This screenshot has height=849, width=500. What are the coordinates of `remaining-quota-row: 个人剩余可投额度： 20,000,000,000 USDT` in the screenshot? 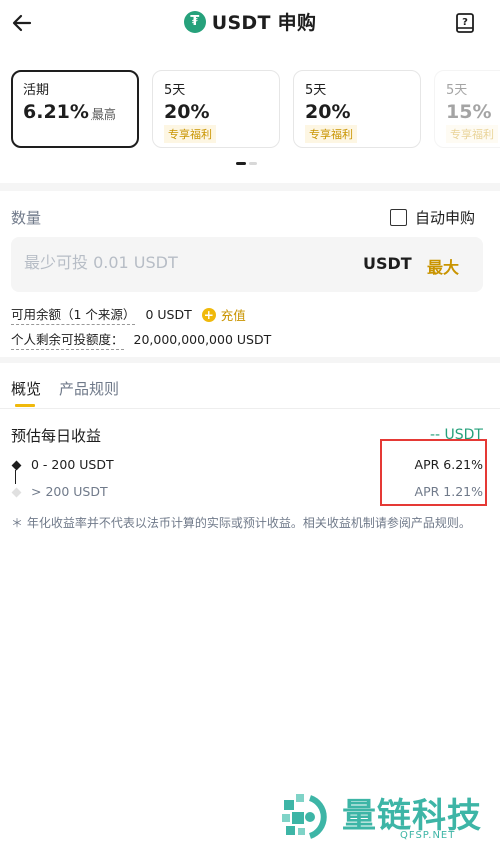 It's located at (141, 339).